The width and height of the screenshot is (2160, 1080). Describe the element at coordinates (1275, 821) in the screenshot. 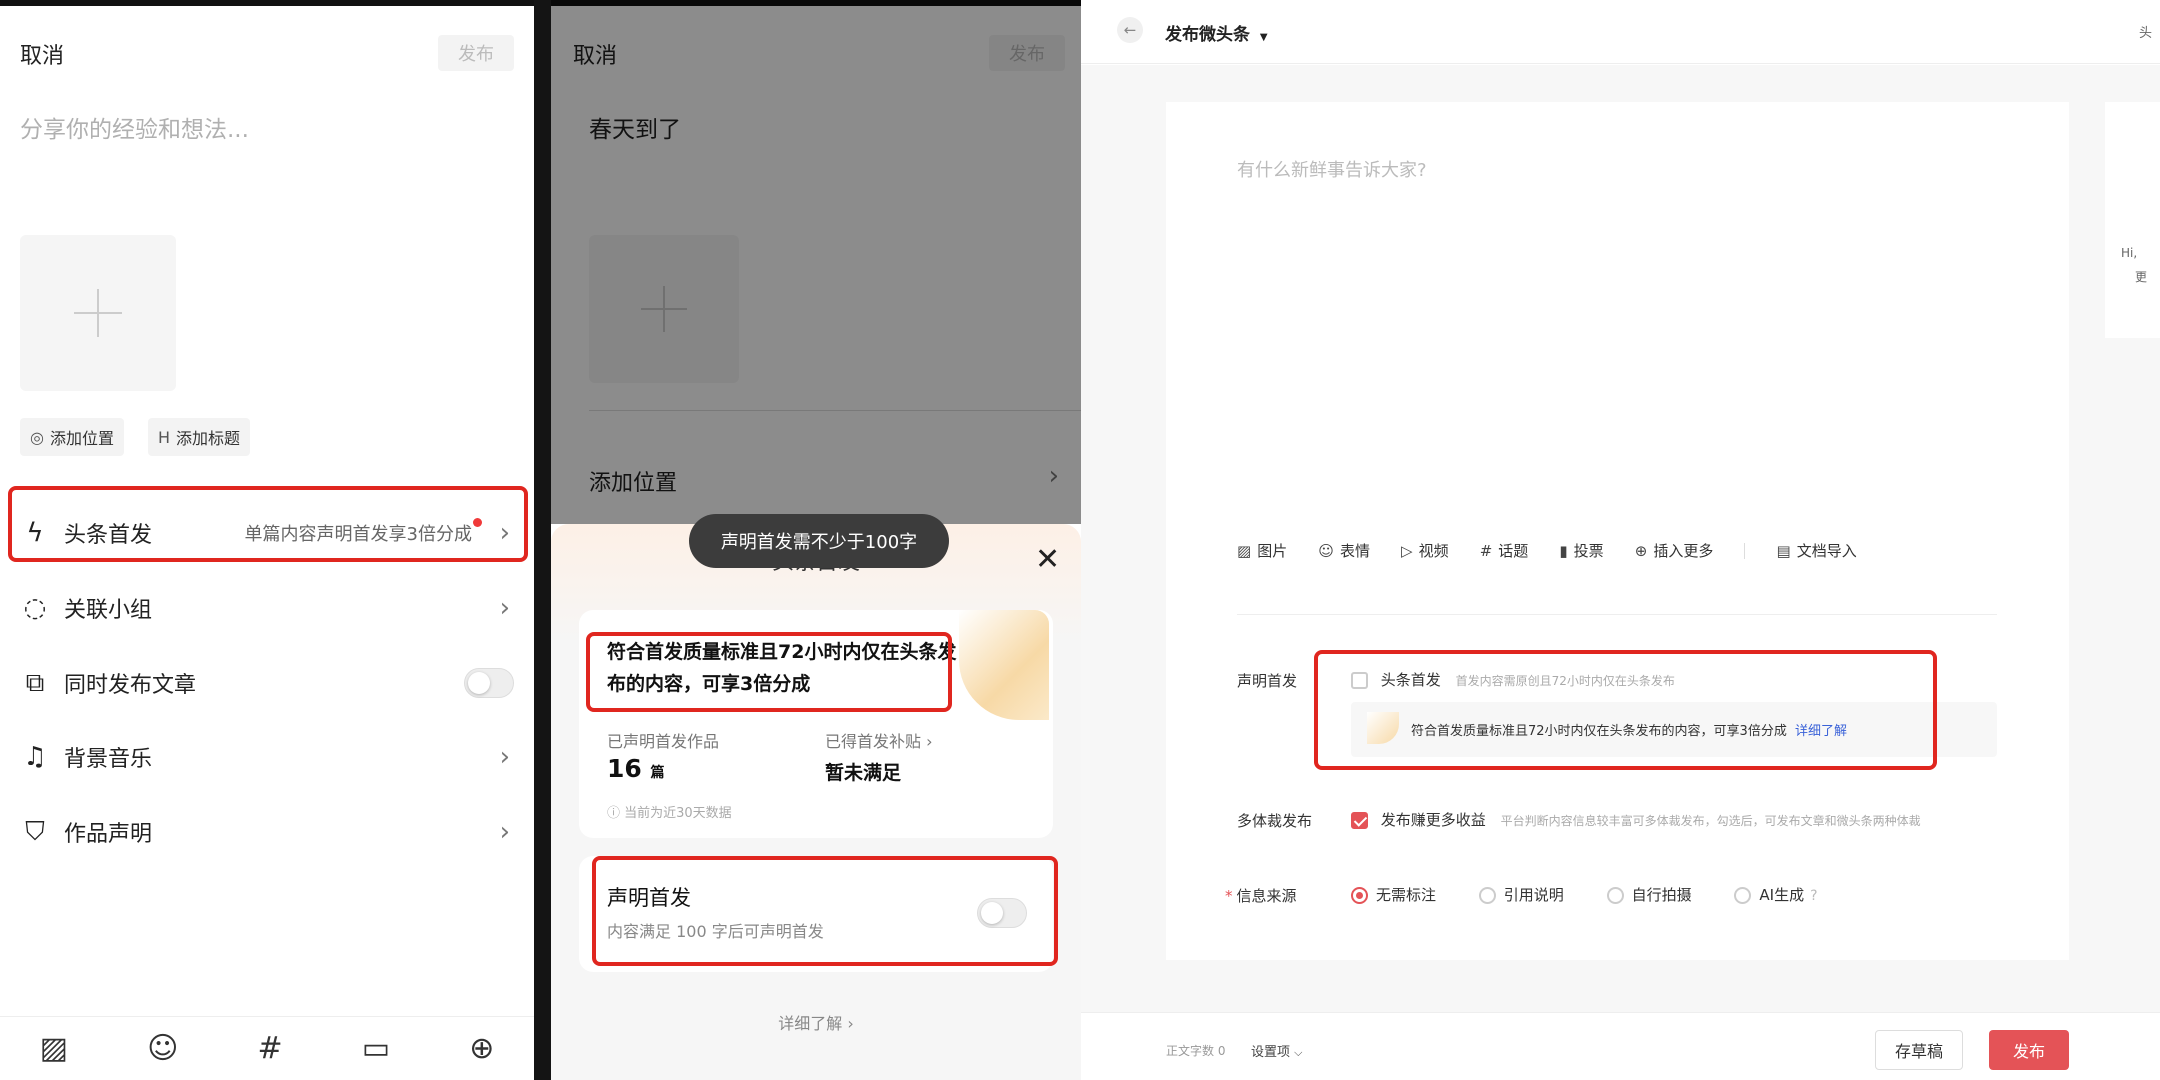

I see `multi-label: 多体裁发布` at that location.